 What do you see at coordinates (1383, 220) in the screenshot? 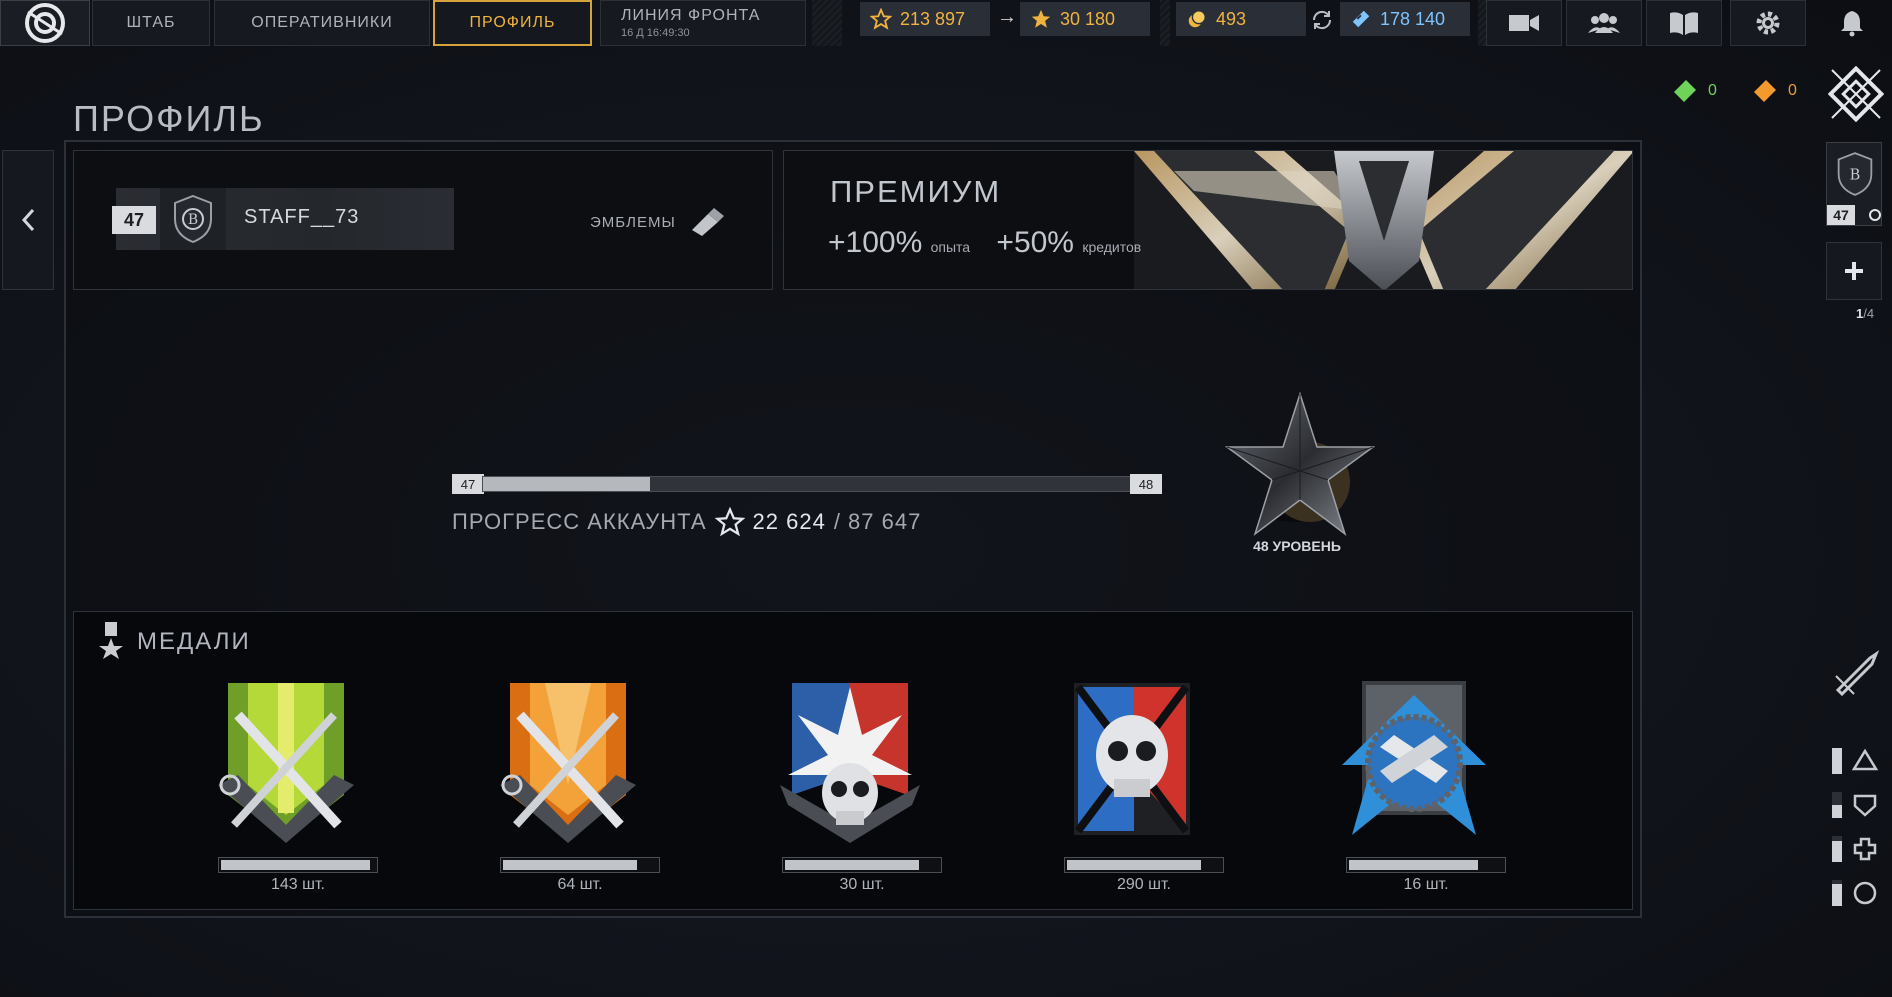
I see `premium-wings-icon` at bounding box center [1383, 220].